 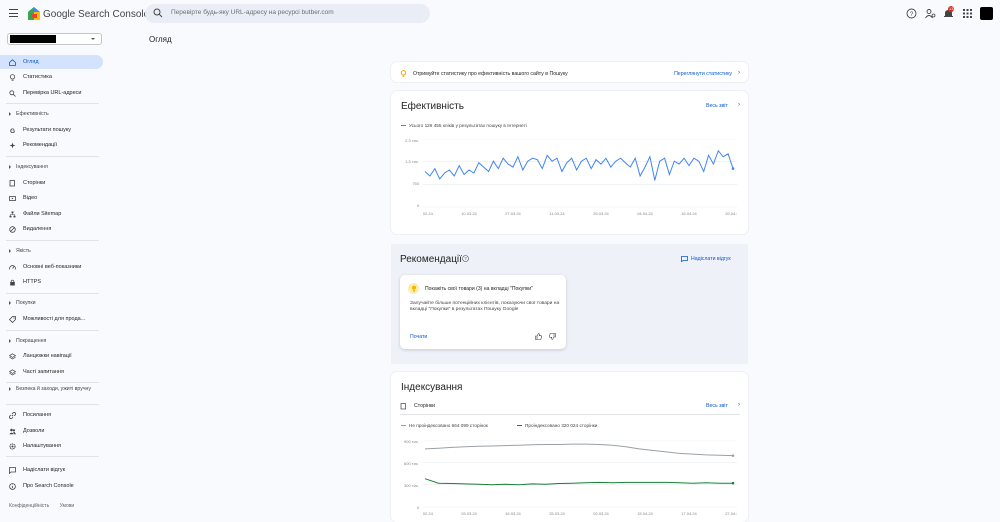 What do you see at coordinates (51, 282) in the screenshot?
I see `sidebar-item-https: HTTPS` at bounding box center [51, 282].